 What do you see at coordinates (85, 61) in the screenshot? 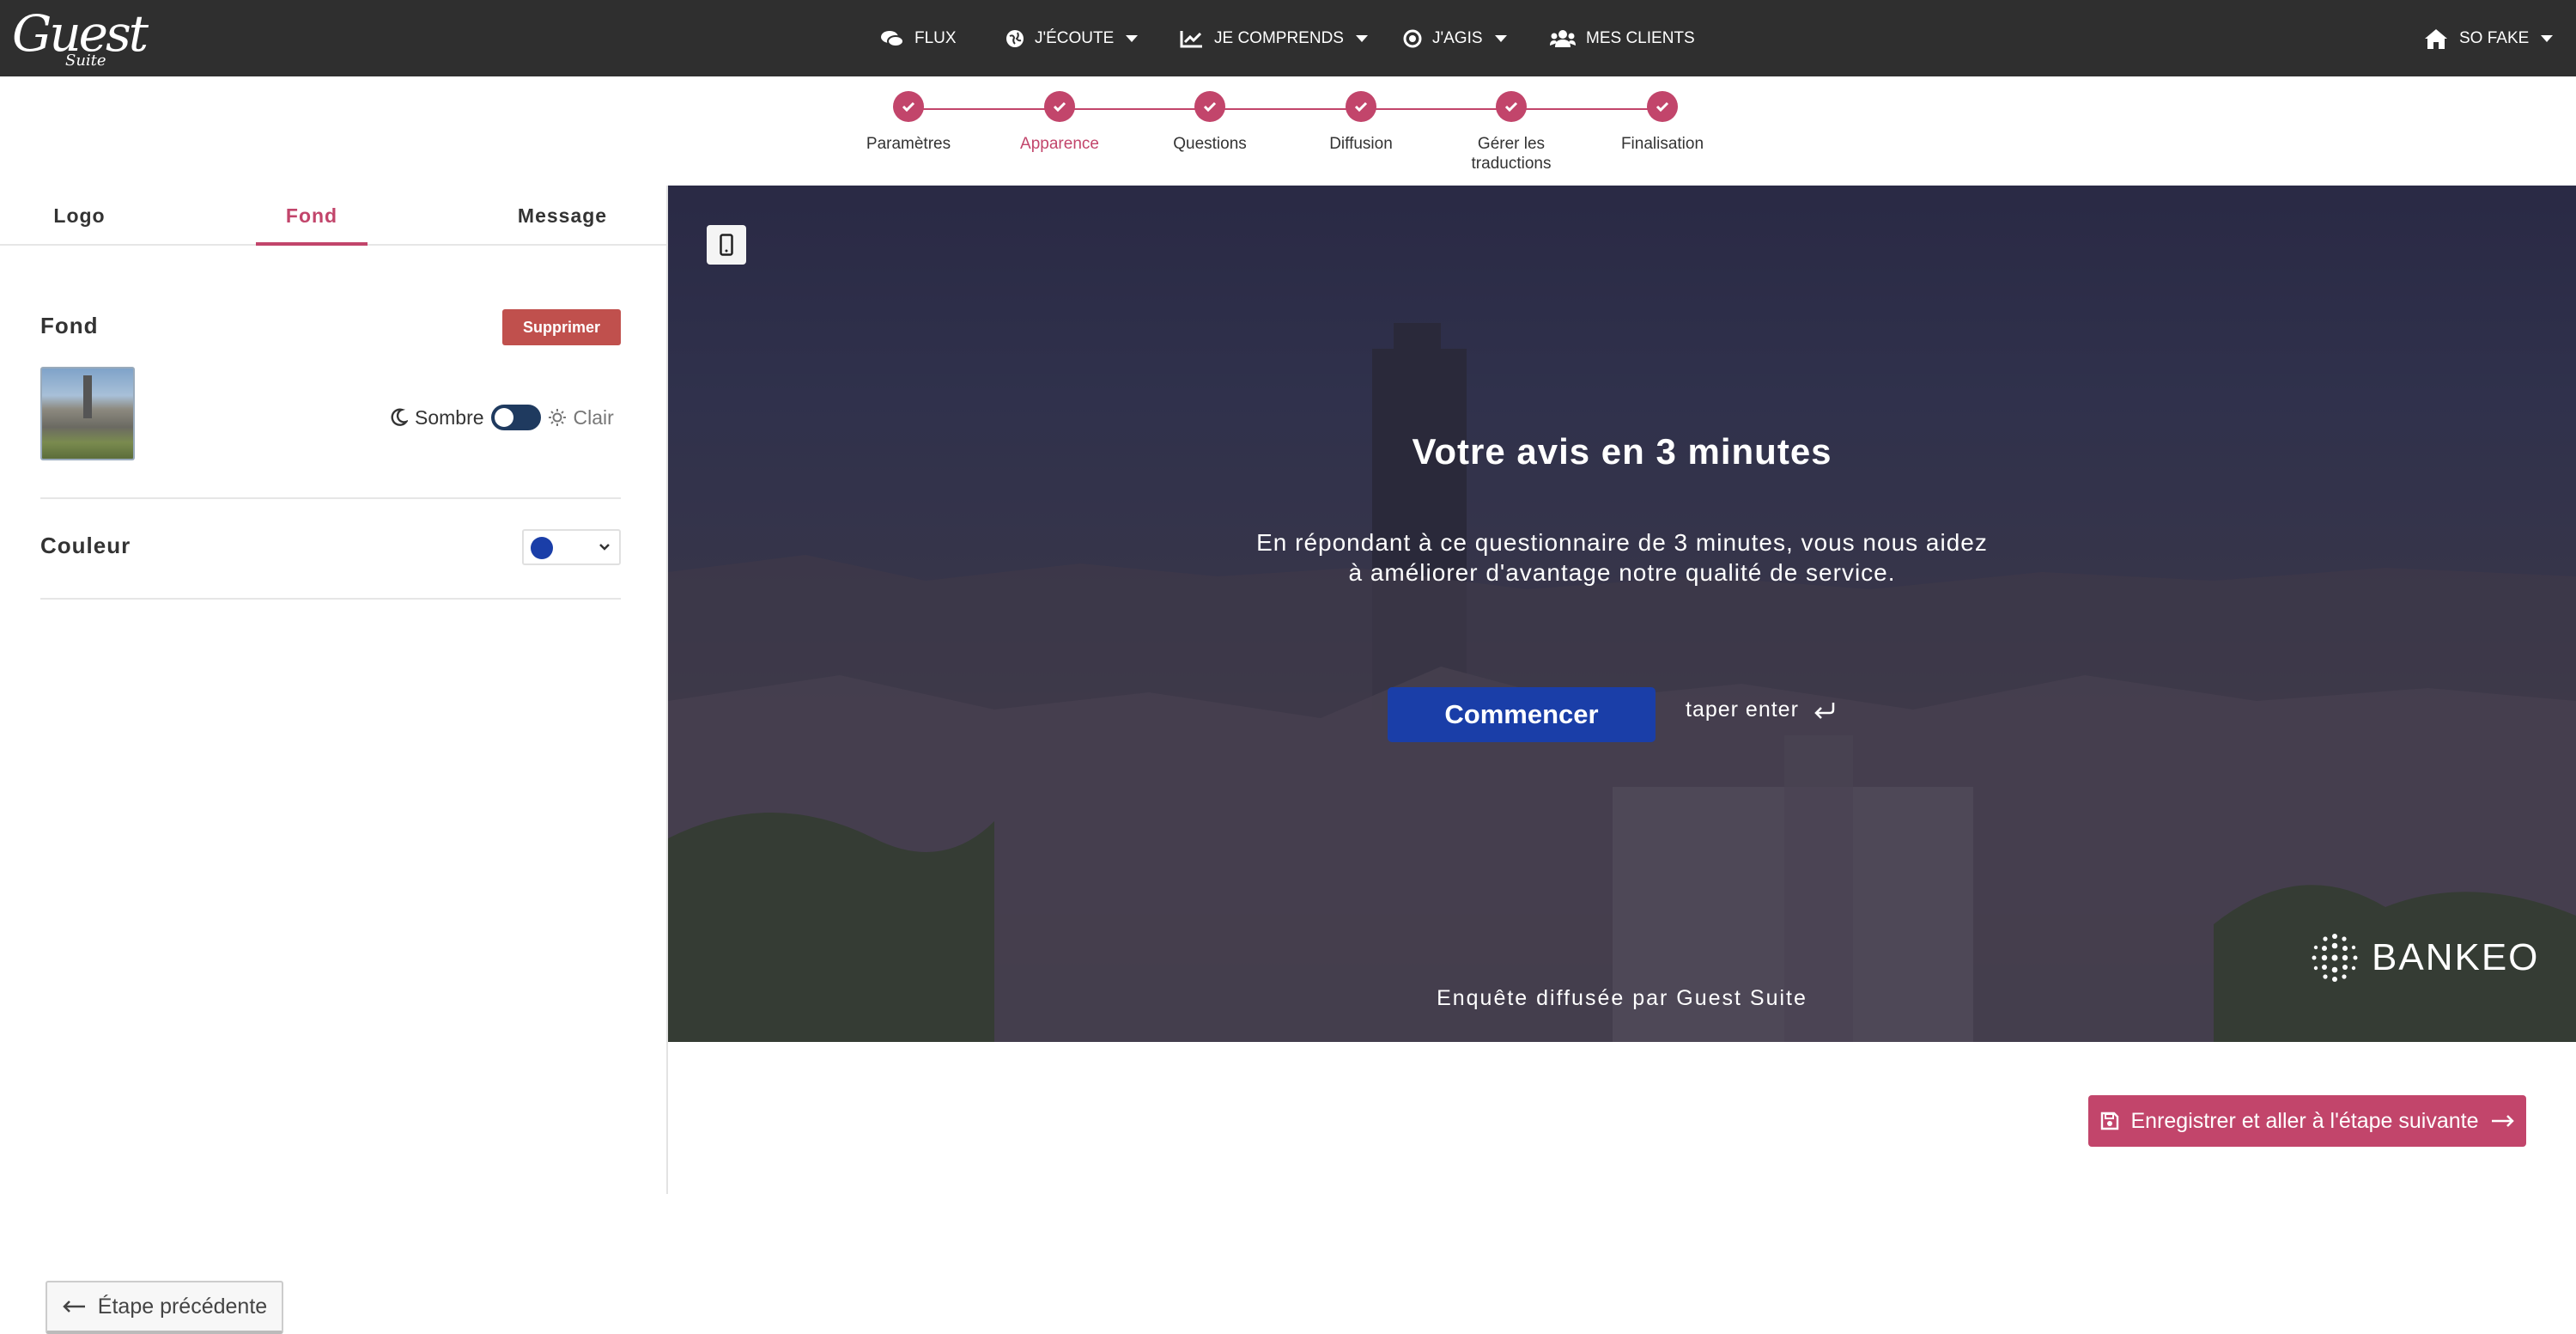
I see `logo-sub-text: Suite` at bounding box center [85, 61].